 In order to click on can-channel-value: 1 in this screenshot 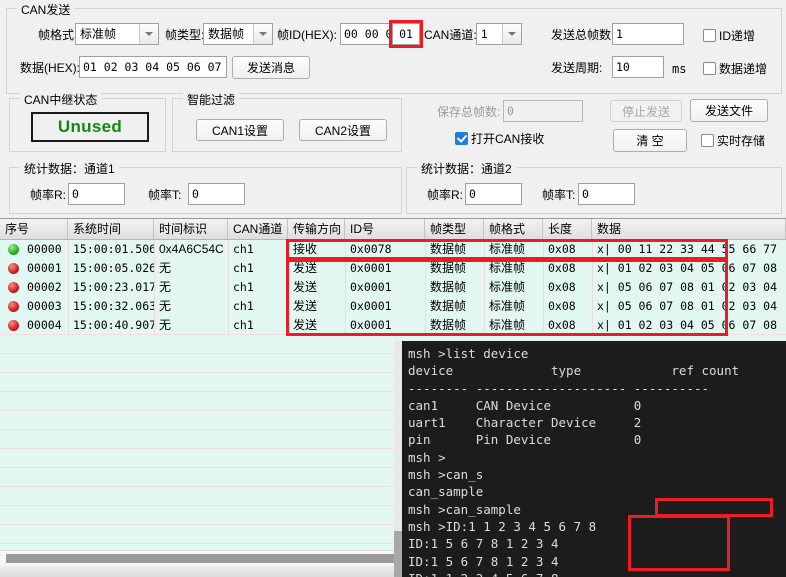, I will do `click(484, 34)`.